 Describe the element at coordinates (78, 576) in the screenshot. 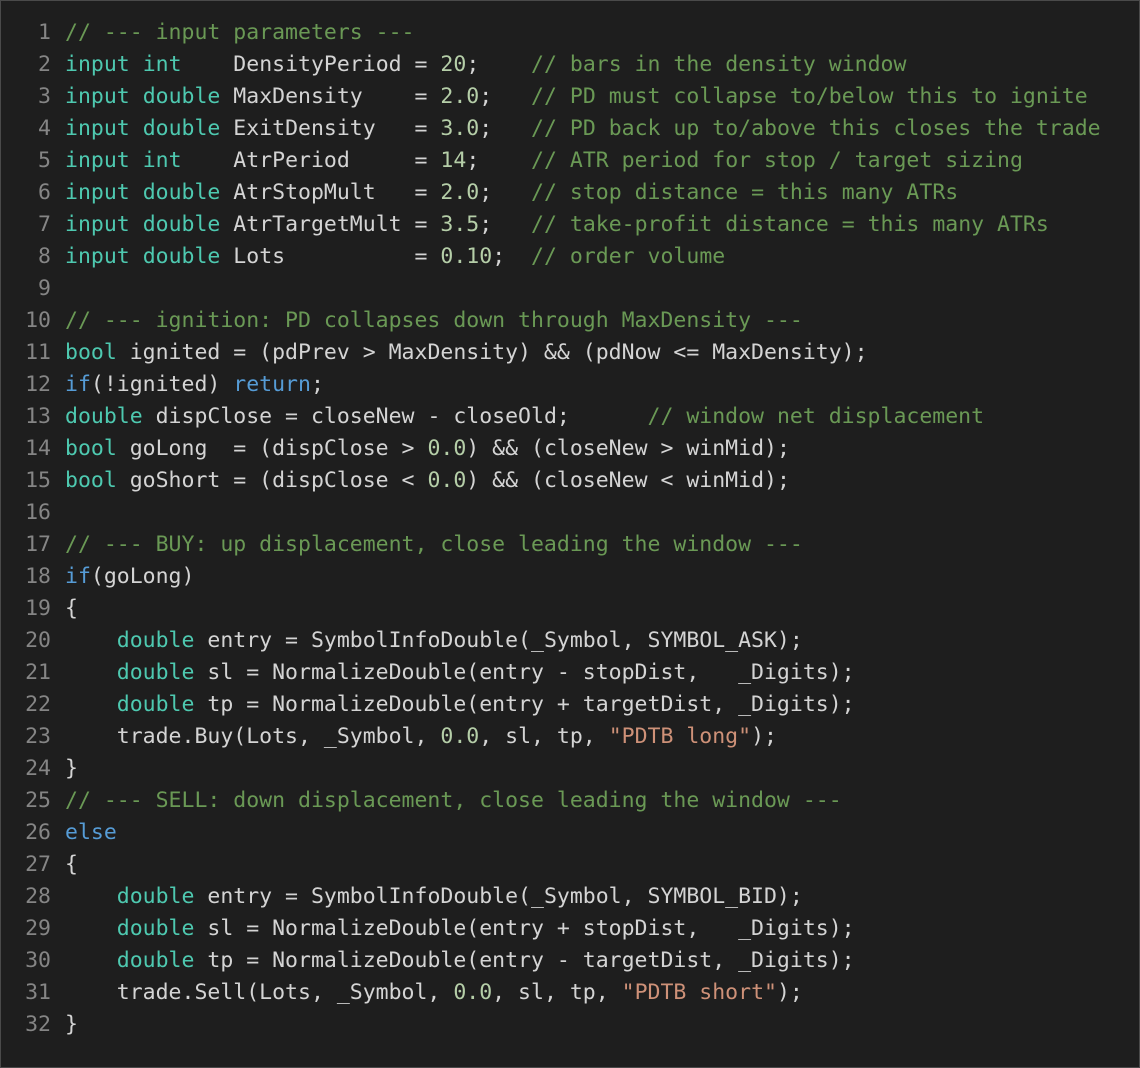

I see `code-token: if` at that location.